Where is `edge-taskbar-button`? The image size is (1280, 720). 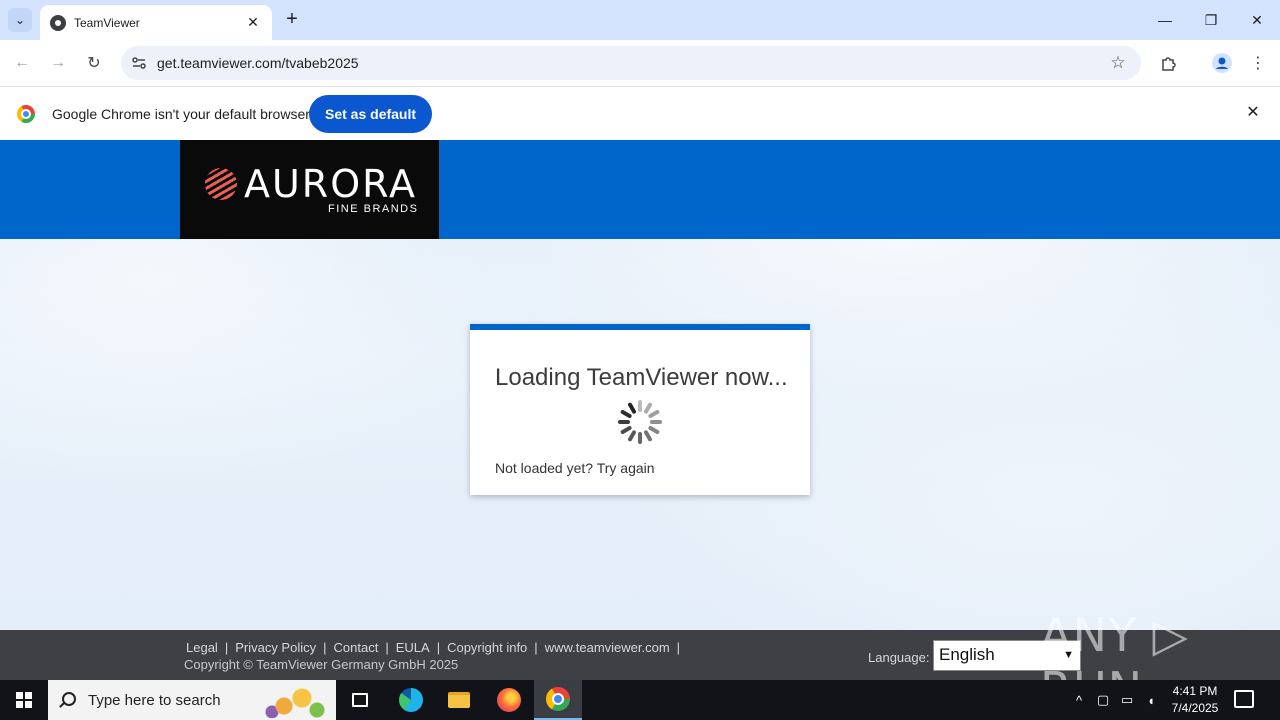 edge-taskbar-button is located at coordinates (411, 700).